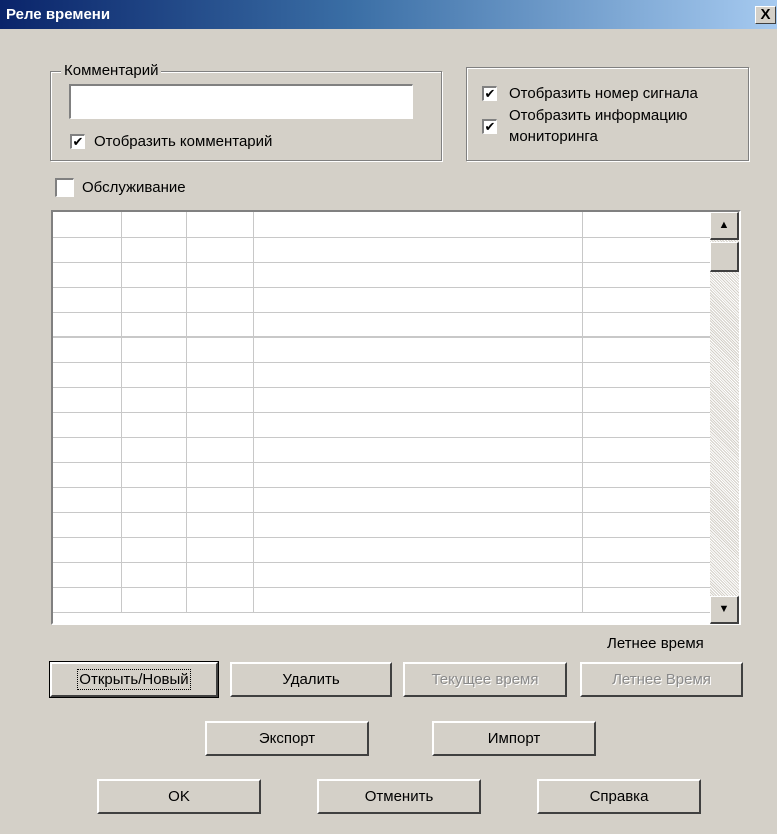 This screenshot has width=777, height=834. I want to click on show-comment-checkbox: ✔, so click(77, 141).